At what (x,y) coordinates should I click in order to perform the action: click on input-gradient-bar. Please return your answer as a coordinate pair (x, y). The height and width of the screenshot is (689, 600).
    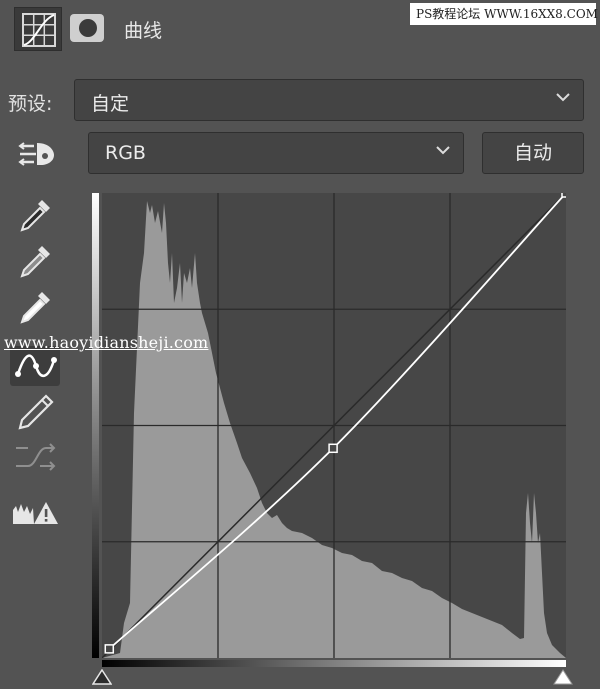
    Looking at the image, I should click on (334, 663).